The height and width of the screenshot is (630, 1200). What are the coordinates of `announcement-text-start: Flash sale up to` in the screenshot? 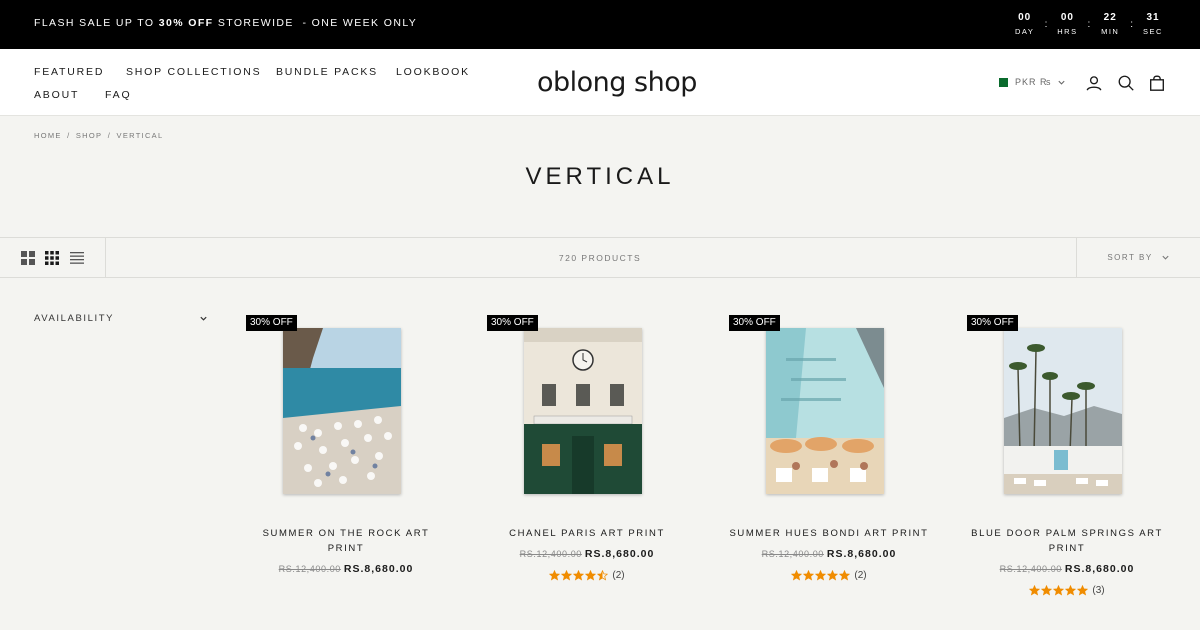 It's located at (96, 23).